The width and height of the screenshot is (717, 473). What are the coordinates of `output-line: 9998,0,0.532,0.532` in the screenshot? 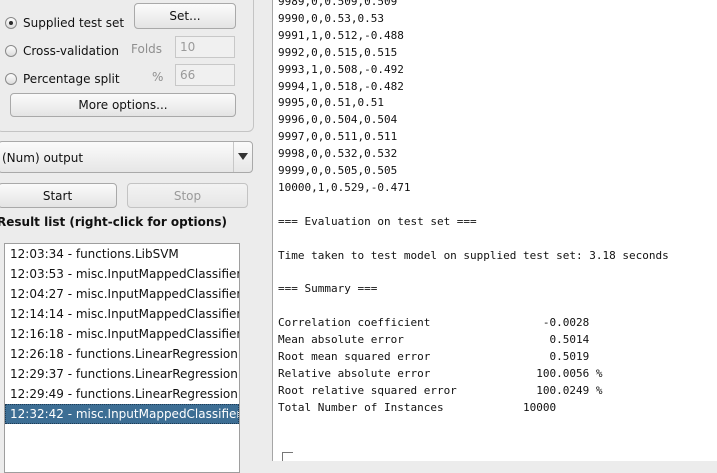 It's located at (338, 154).